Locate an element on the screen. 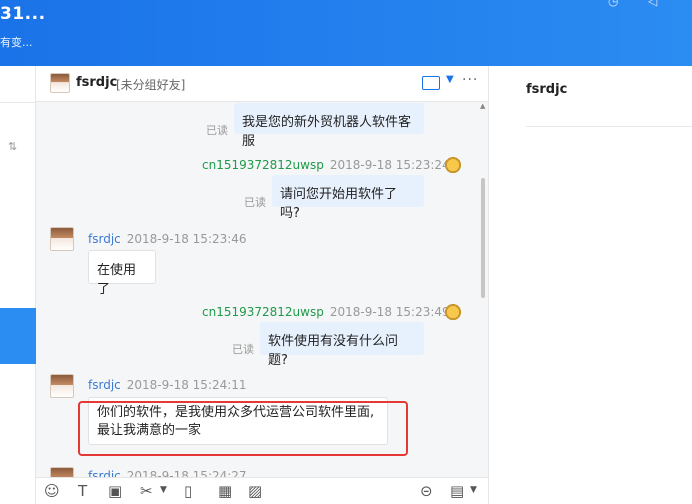 This screenshot has height=504, width=692. quick-reply-icon: ▤ is located at coordinates (457, 491).